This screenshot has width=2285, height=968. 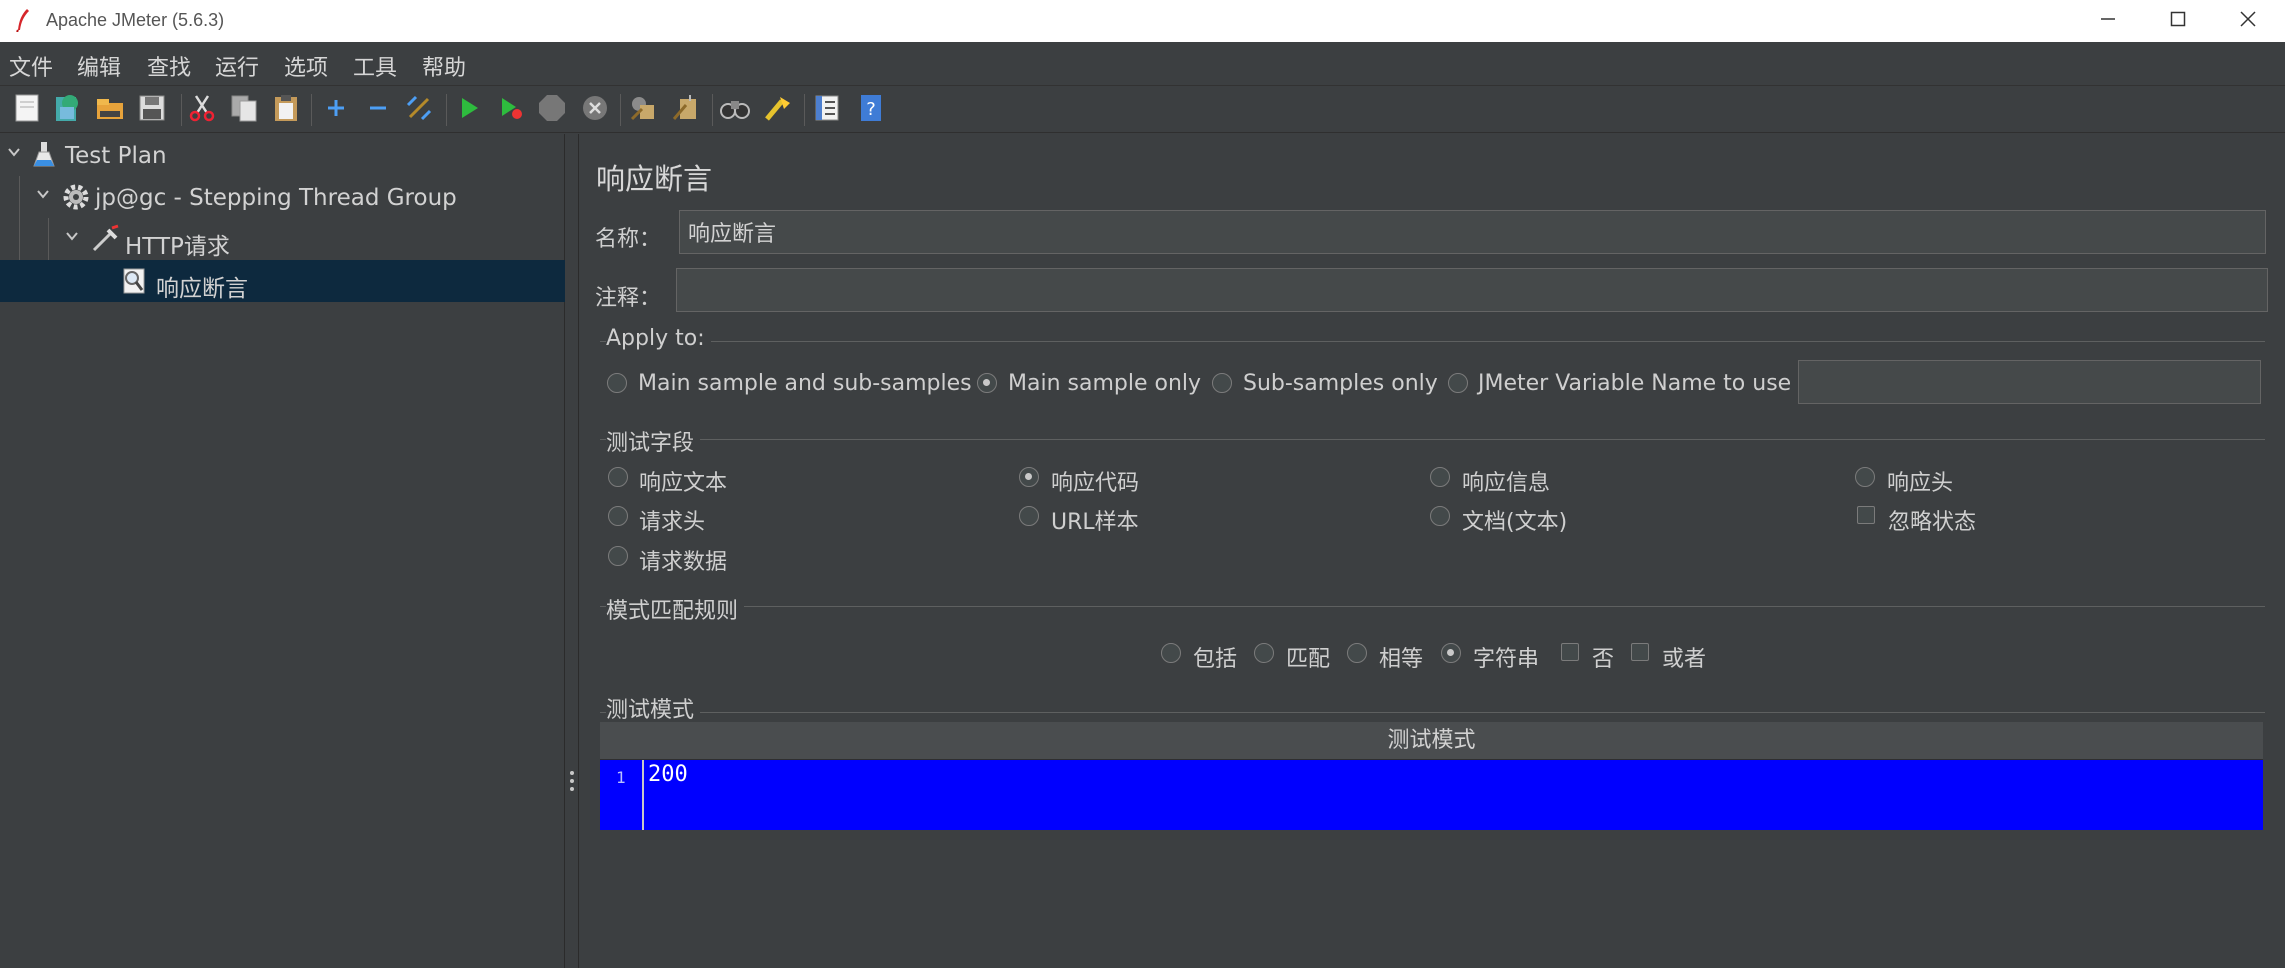 What do you see at coordinates (1264, 653) in the screenshot?
I see `rule-matches-radio` at bounding box center [1264, 653].